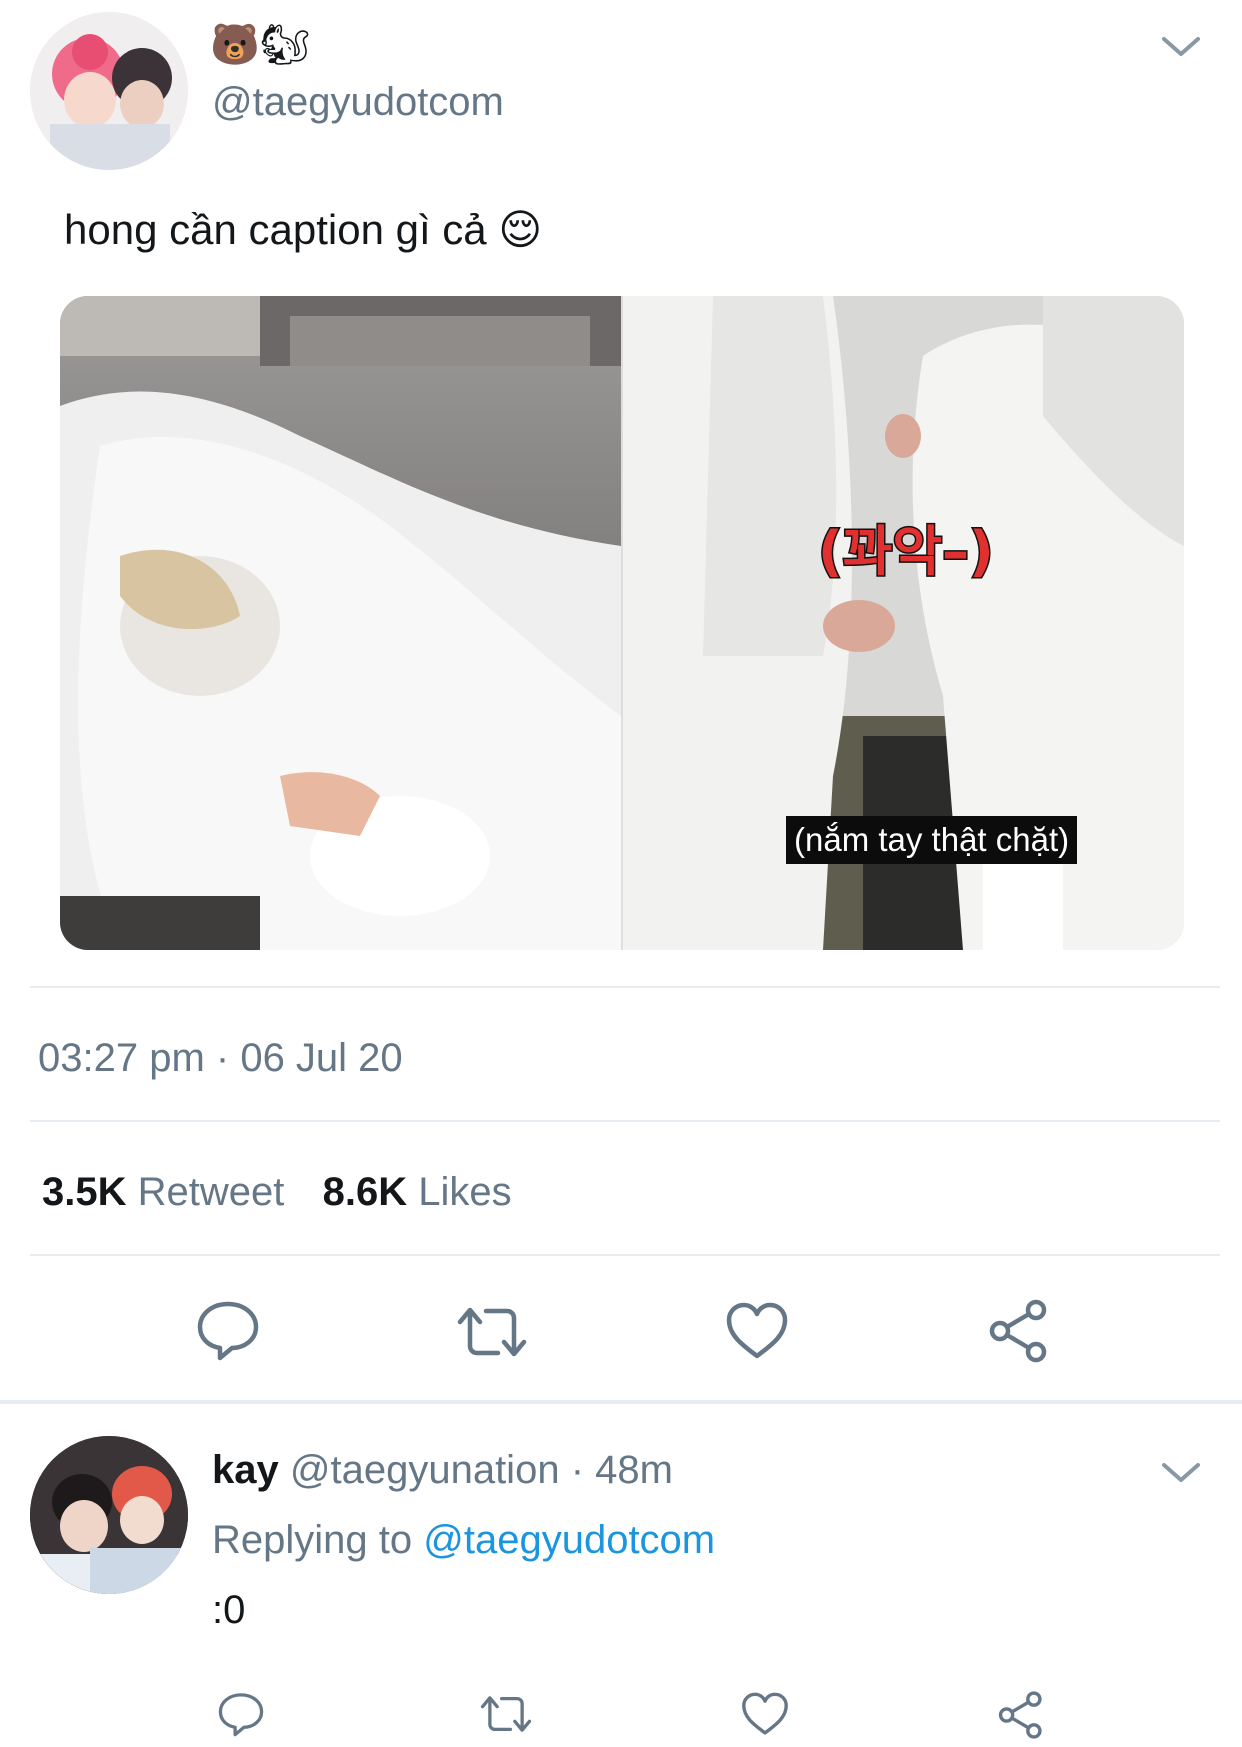  What do you see at coordinates (312, 1540) in the screenshot?
I see `replying-to-label: Replying to` at bounding box center [312, 1540].